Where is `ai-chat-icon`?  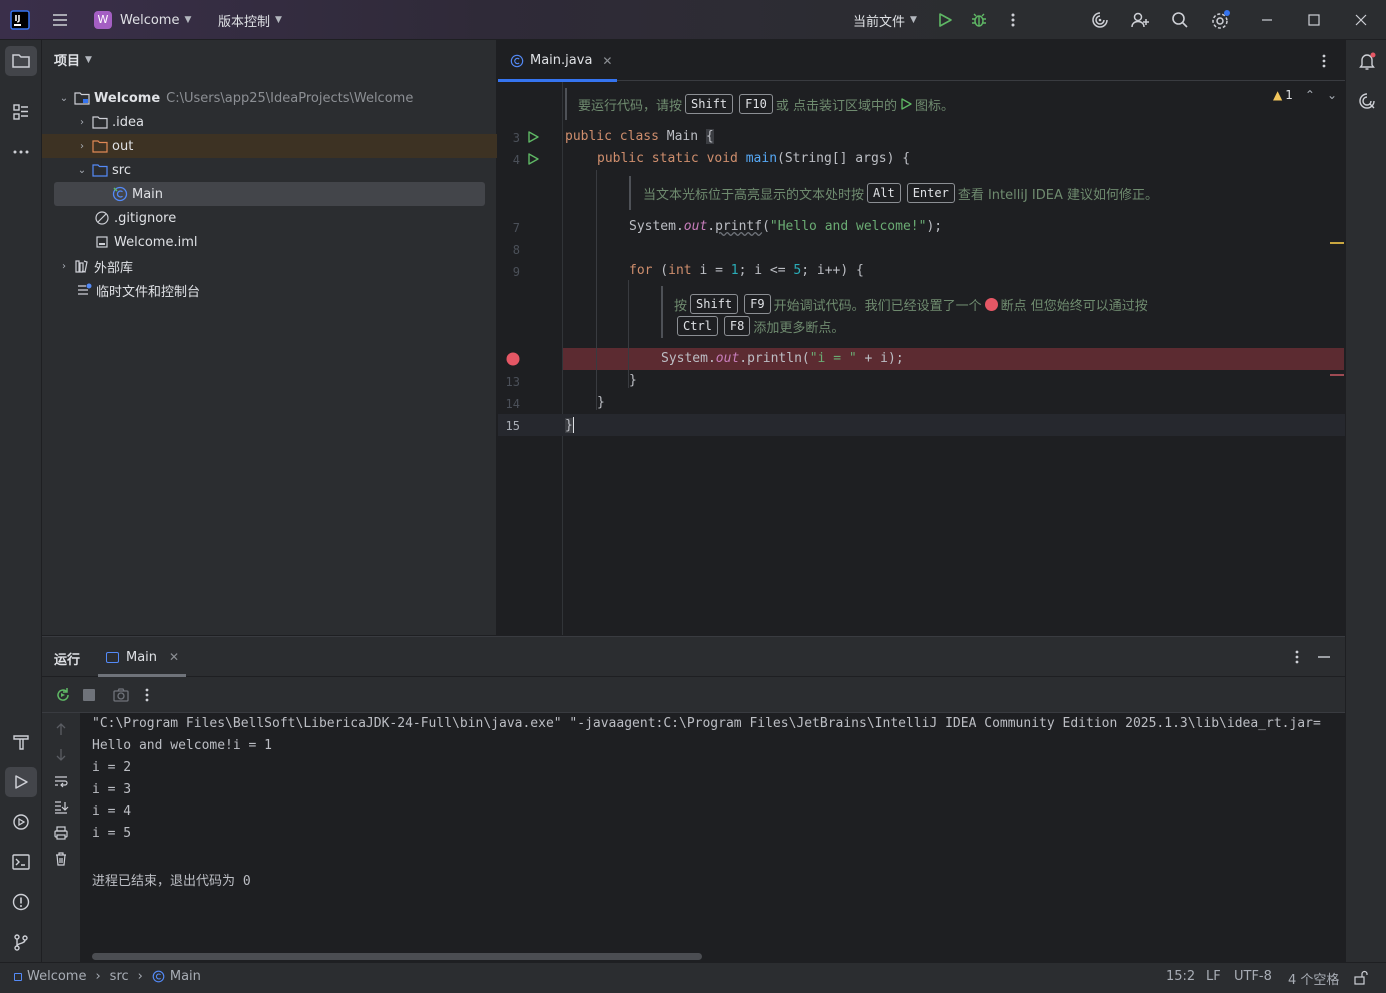 ai-chat-icon is located at coordinates (1367, 101).